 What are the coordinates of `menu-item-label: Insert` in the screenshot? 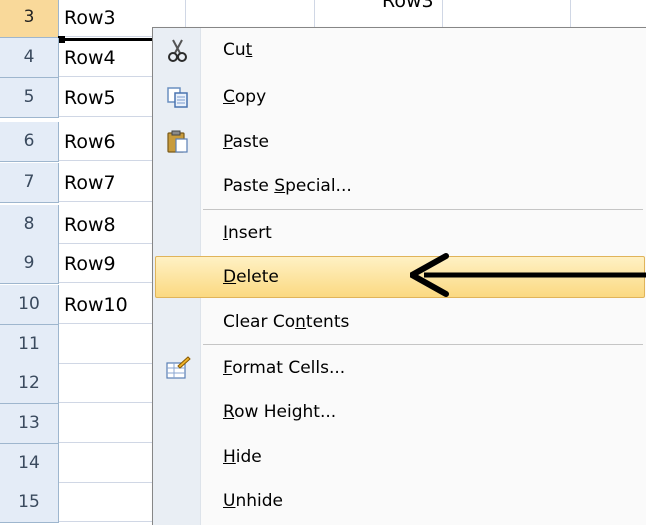 It's located at (247, 233).